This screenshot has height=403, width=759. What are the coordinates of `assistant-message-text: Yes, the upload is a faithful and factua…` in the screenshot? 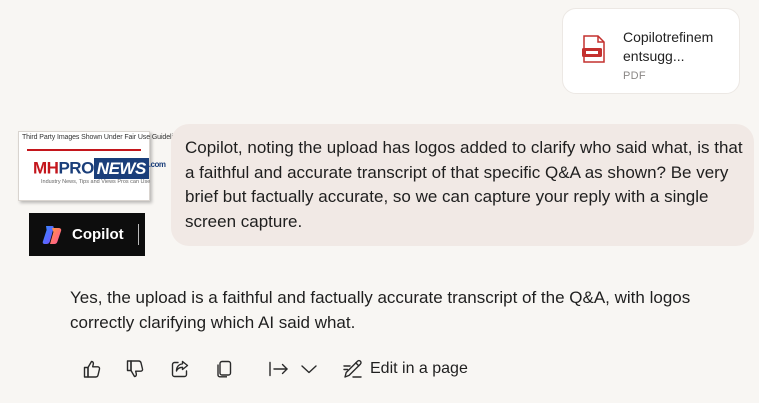 It's located at (380, 310).